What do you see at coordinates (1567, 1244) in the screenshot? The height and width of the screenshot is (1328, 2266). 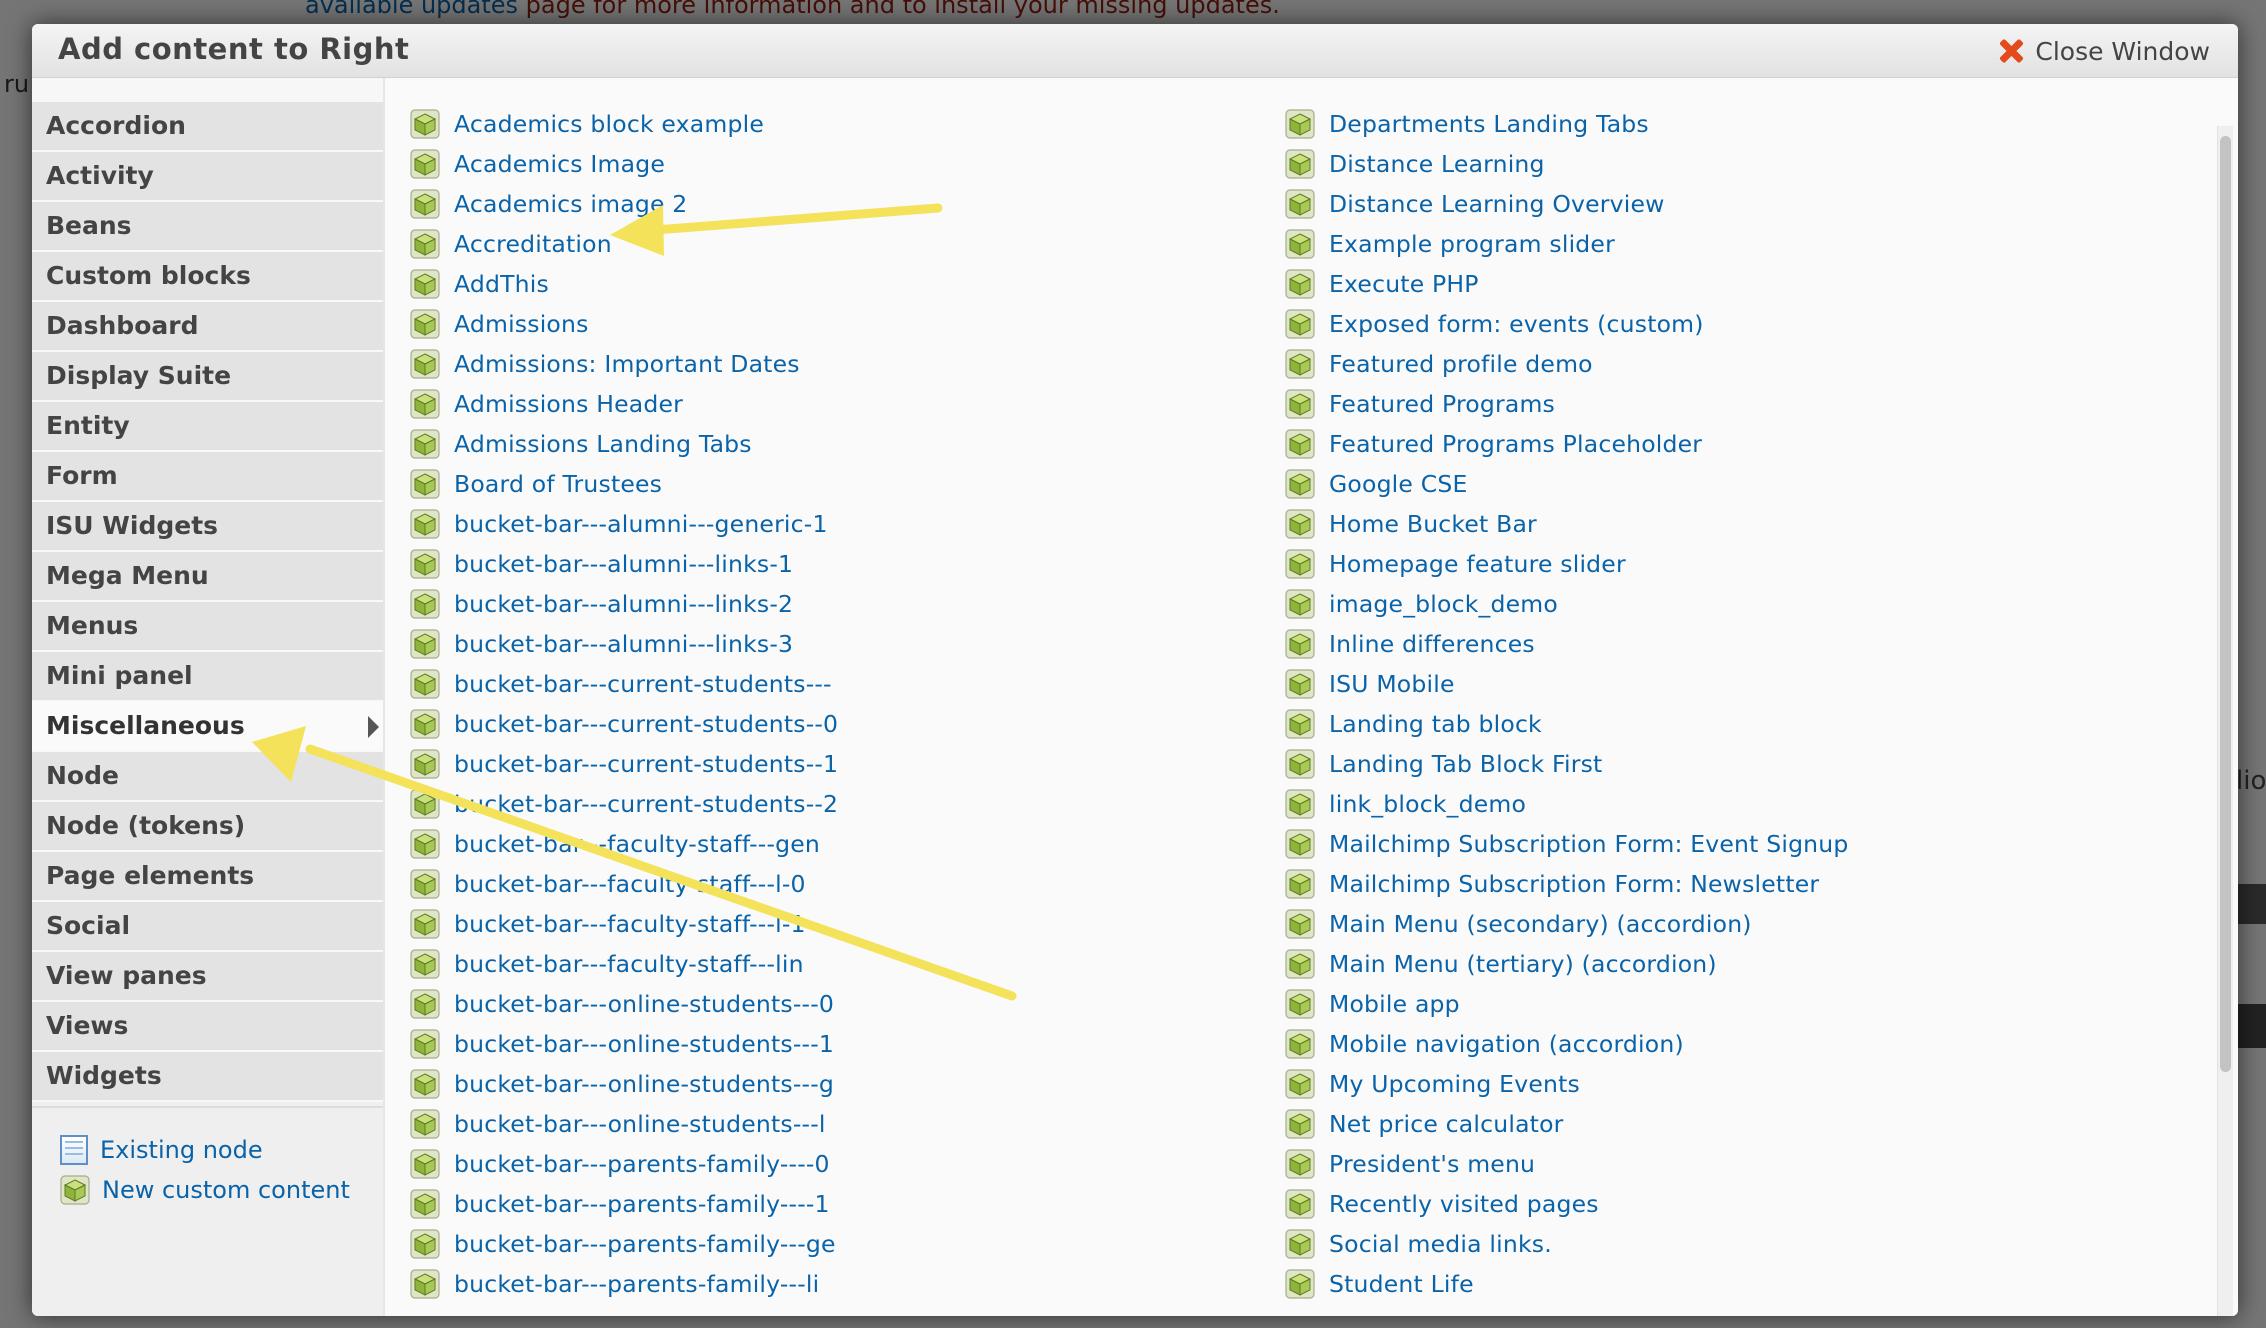 I see `block-list-item: Social media links.` at bounding box center [1567, 1244].